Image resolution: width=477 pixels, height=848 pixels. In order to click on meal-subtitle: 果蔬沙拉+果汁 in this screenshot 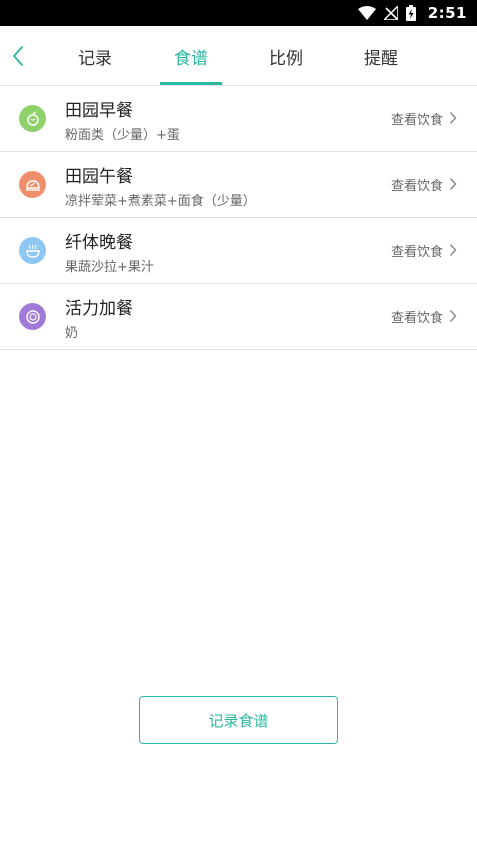, I will do `click(109, 267)`.